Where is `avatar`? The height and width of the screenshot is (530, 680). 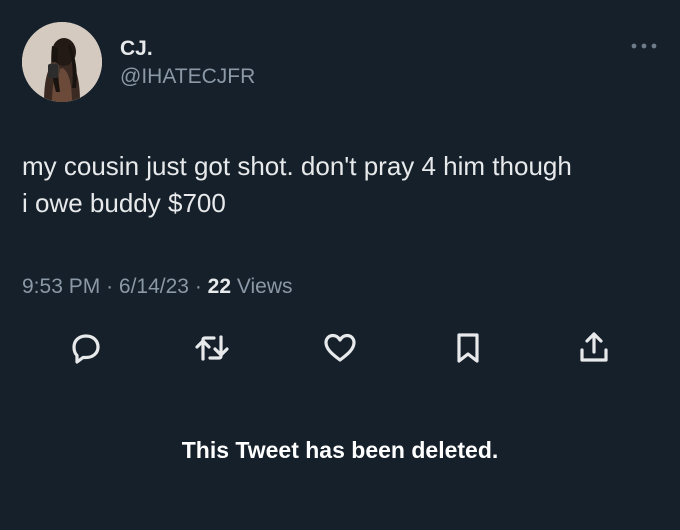 avatar is located at coordinates (62, 62).